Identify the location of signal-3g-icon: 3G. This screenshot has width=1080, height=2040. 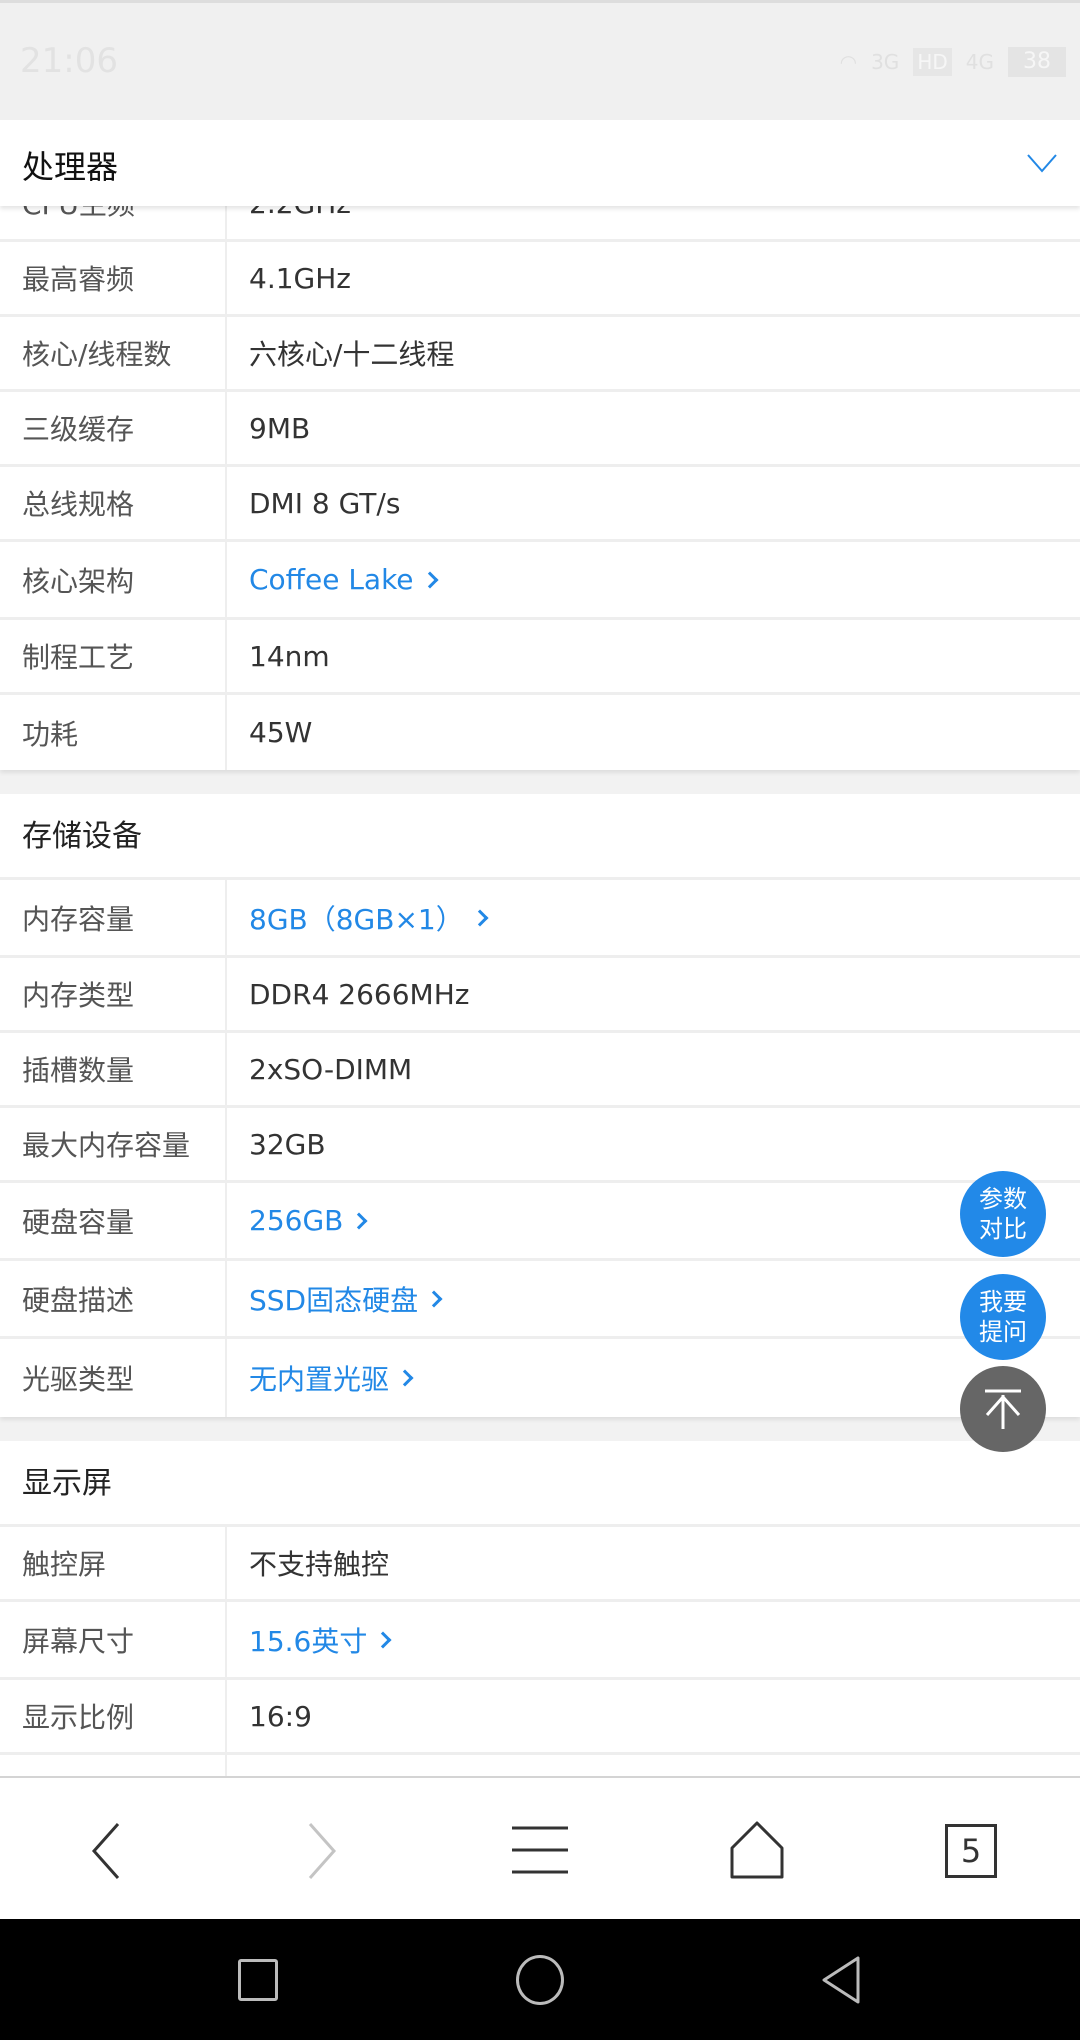
(885, 62).